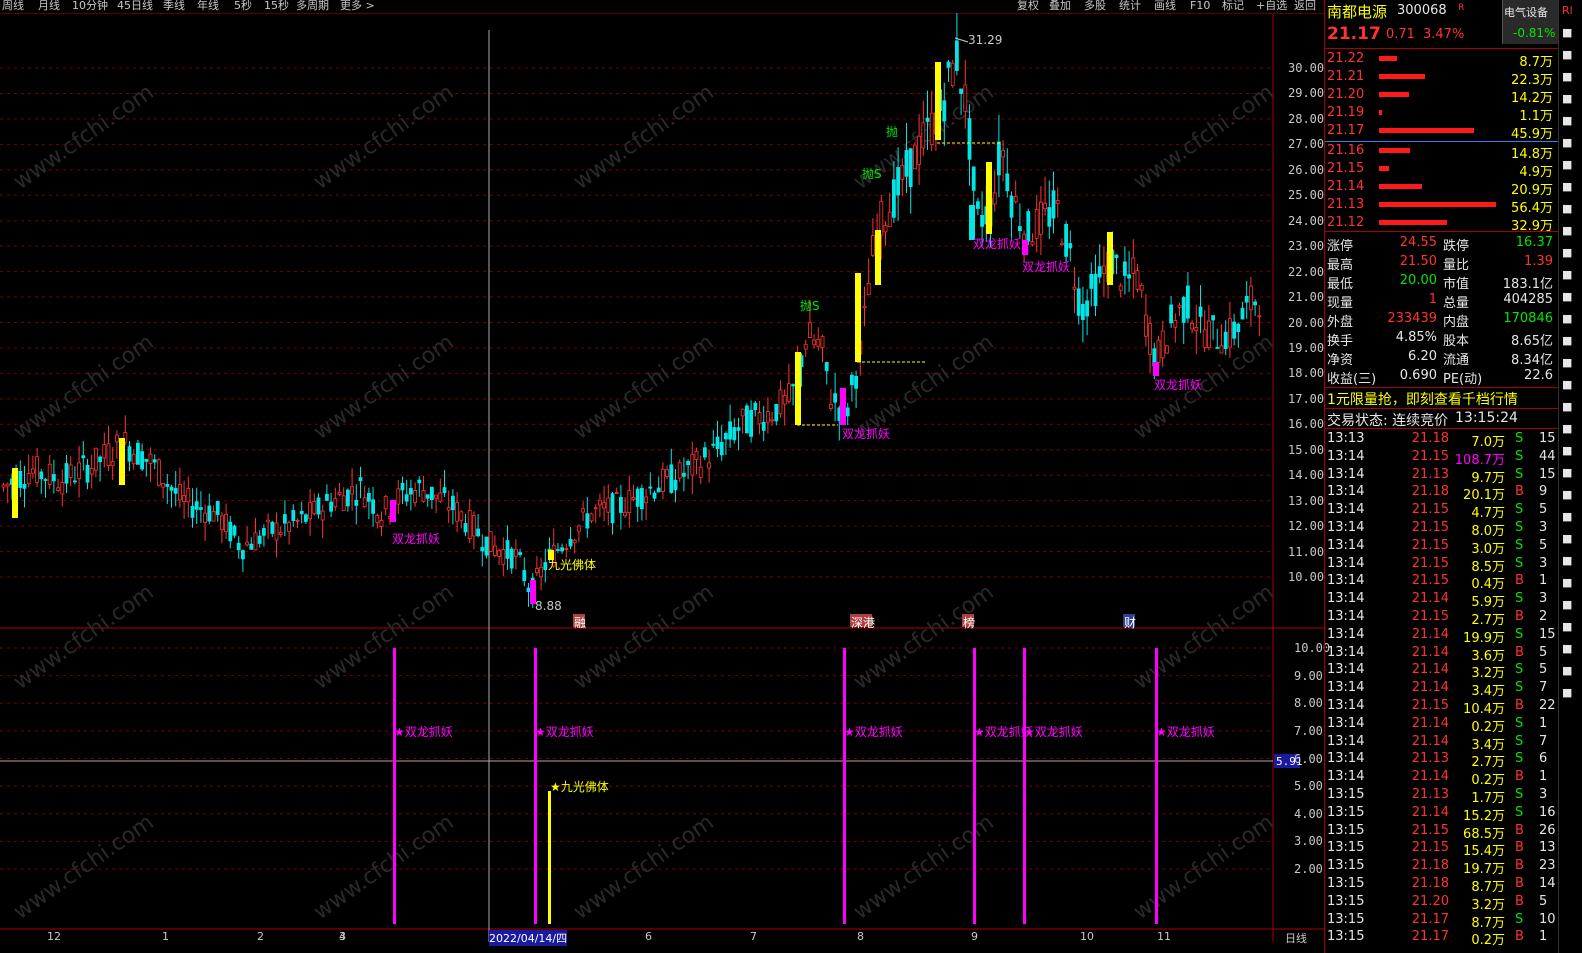 The width and height of the screenshot is (1582, 953). What do you see at coordinates (1060, 6) in the screenshot?
I see `overlay-button: 叠加` at bounding box center [1060, 6].